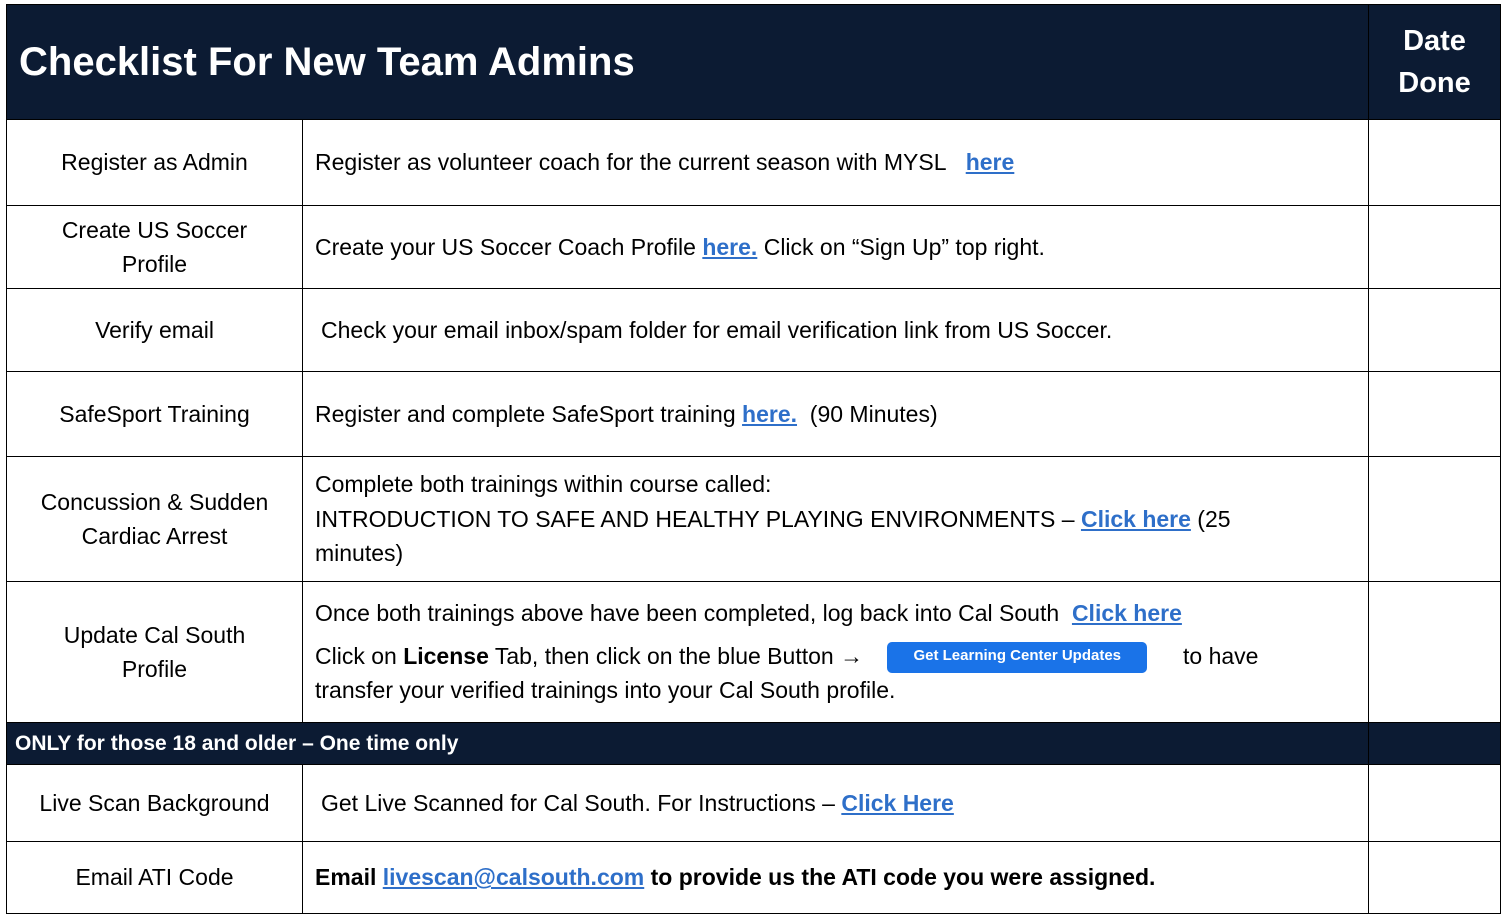  I want to click on row-text-before: Register and complete SafeSport training, so click(525, 413).